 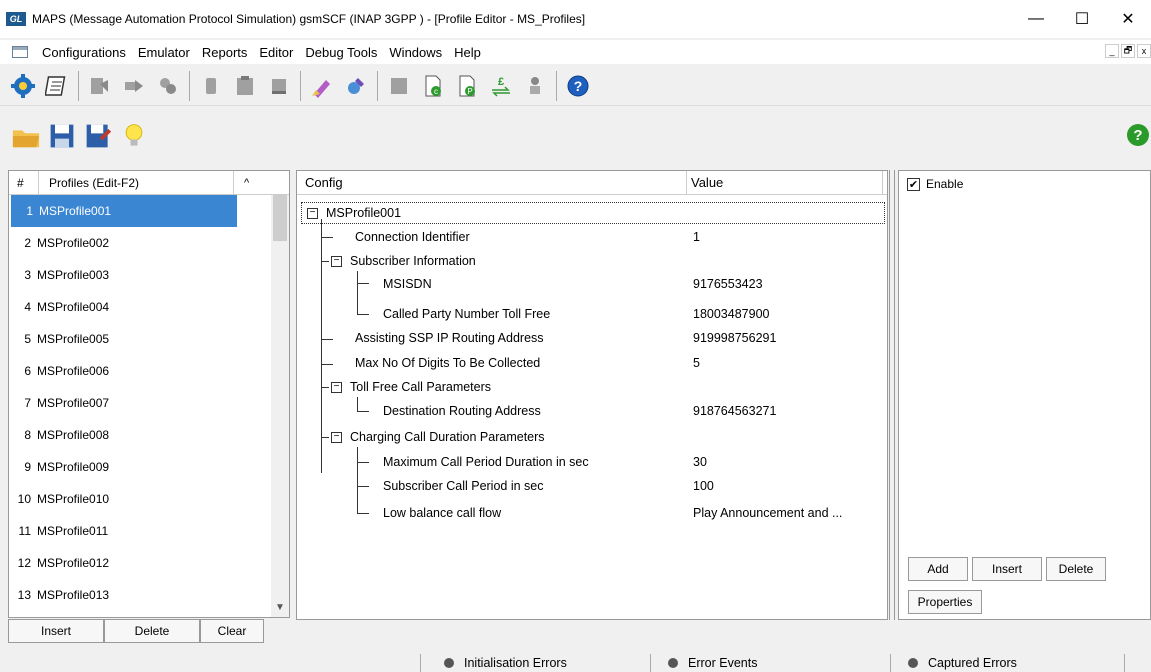 I want to click on tree-node-assisting-ssp: Assisting SSP IP Routing Address, so click(x=449, y=338).